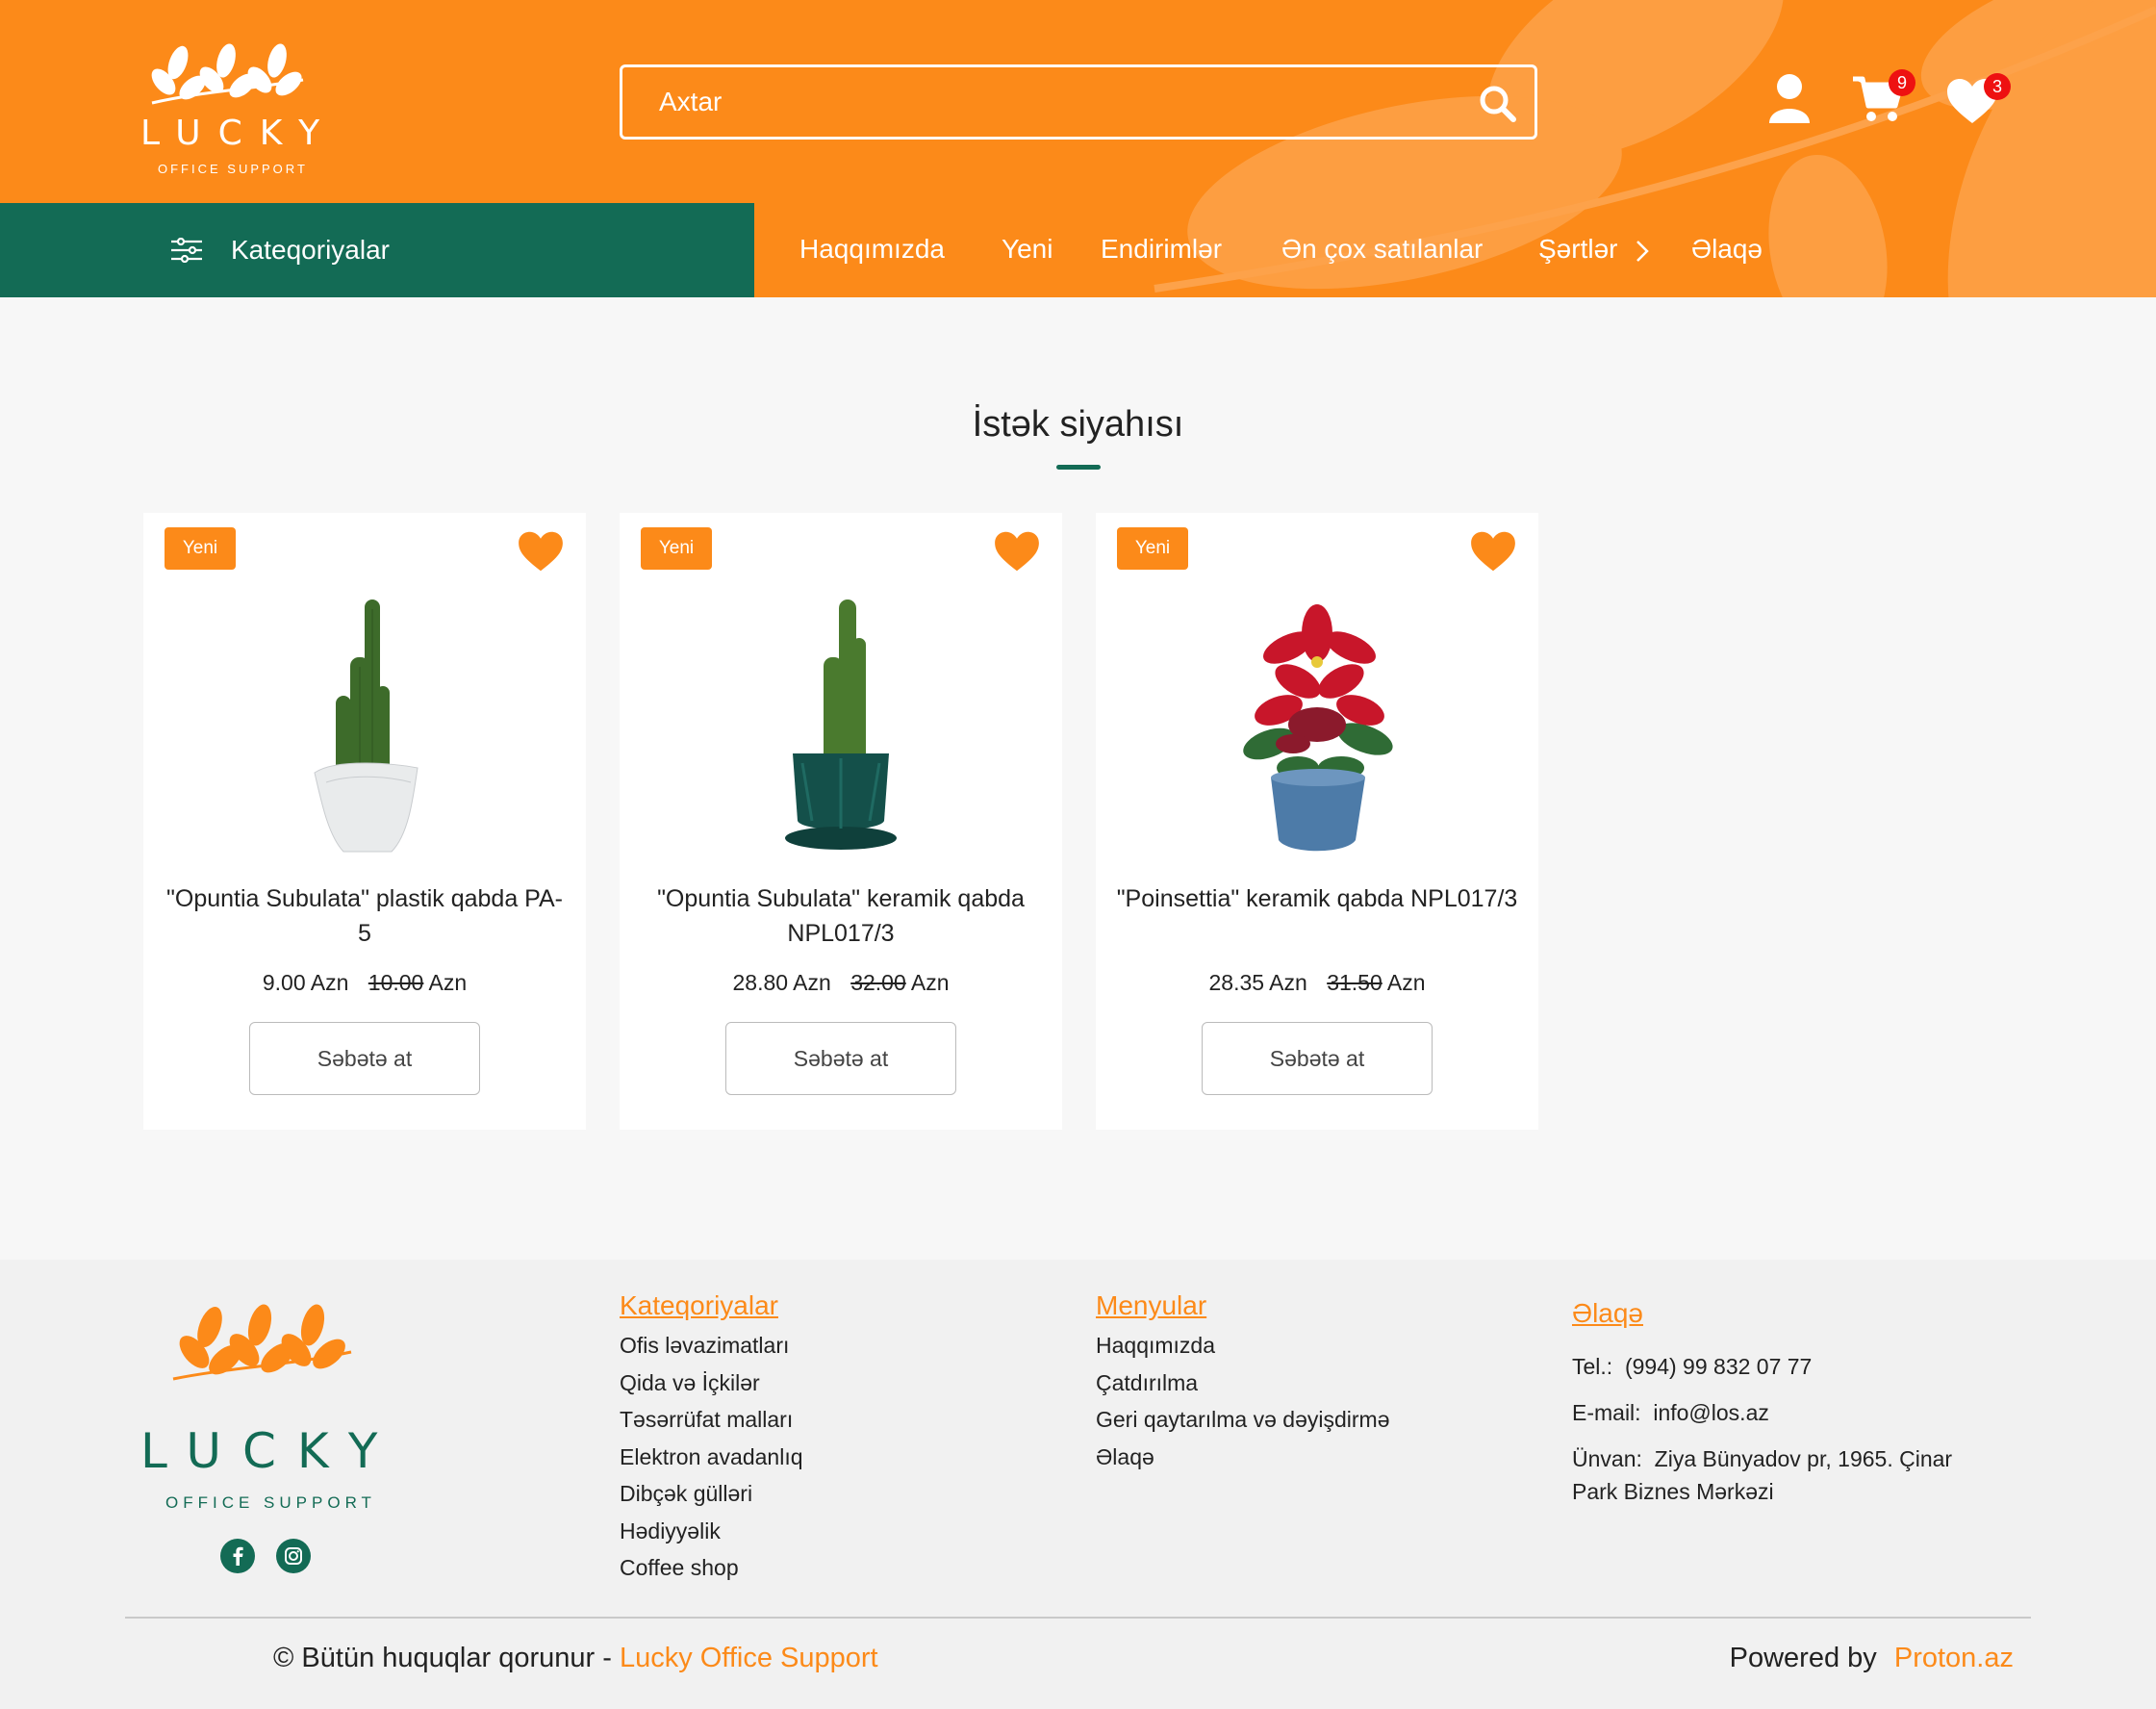  I want to click on powered-text: Powered by, so click(1803, 1658).